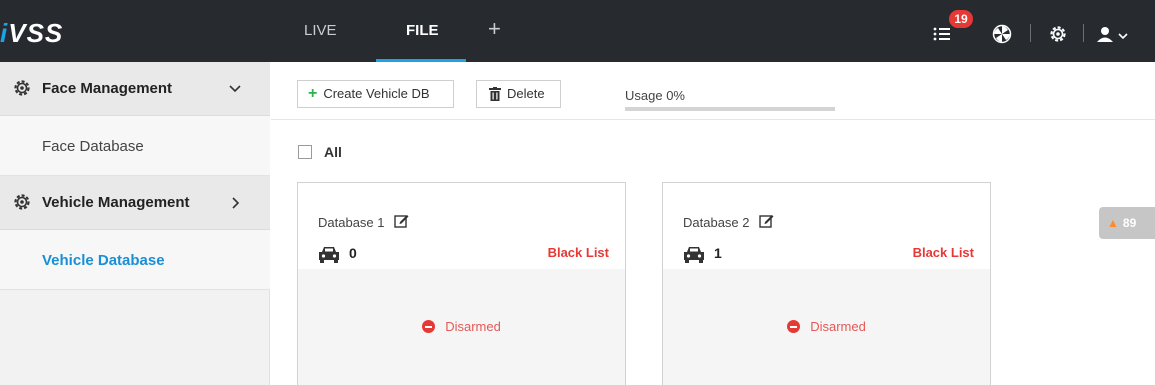  Describe the element at coordinates (333, 152) in the screenshot. I see `select-all-label: All` at that location.